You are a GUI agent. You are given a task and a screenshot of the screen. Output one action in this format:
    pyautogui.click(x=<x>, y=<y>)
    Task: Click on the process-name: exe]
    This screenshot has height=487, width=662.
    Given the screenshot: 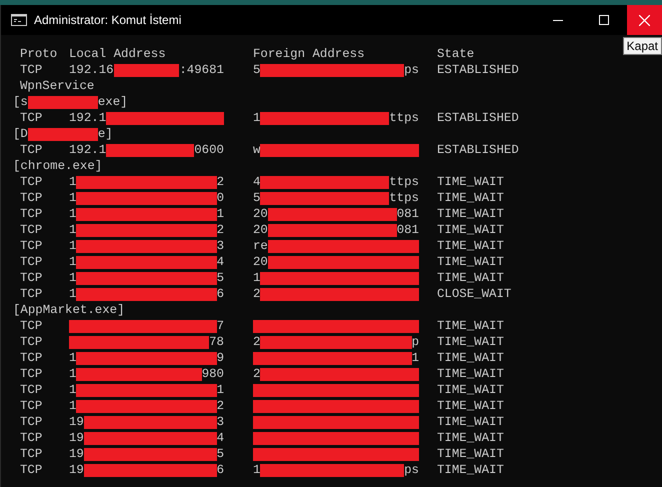 What is the action you would take?
    pyautogui.click(x=113, y=102)
    